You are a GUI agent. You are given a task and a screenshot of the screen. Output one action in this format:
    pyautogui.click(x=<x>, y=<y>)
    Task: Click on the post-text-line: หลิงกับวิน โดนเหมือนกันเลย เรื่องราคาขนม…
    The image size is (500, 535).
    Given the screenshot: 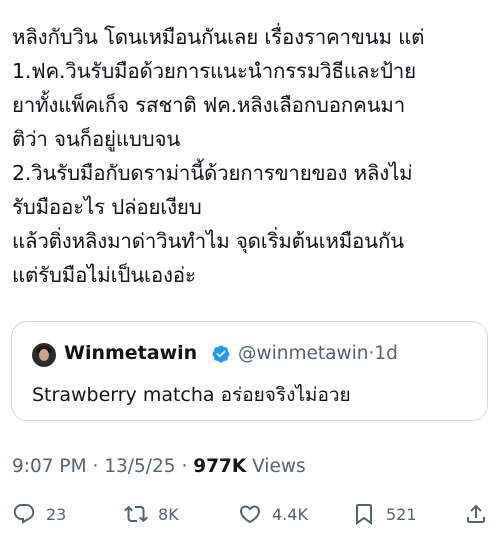 What is the action you would take?
    pyautogui.click(x=218, y=37)
    